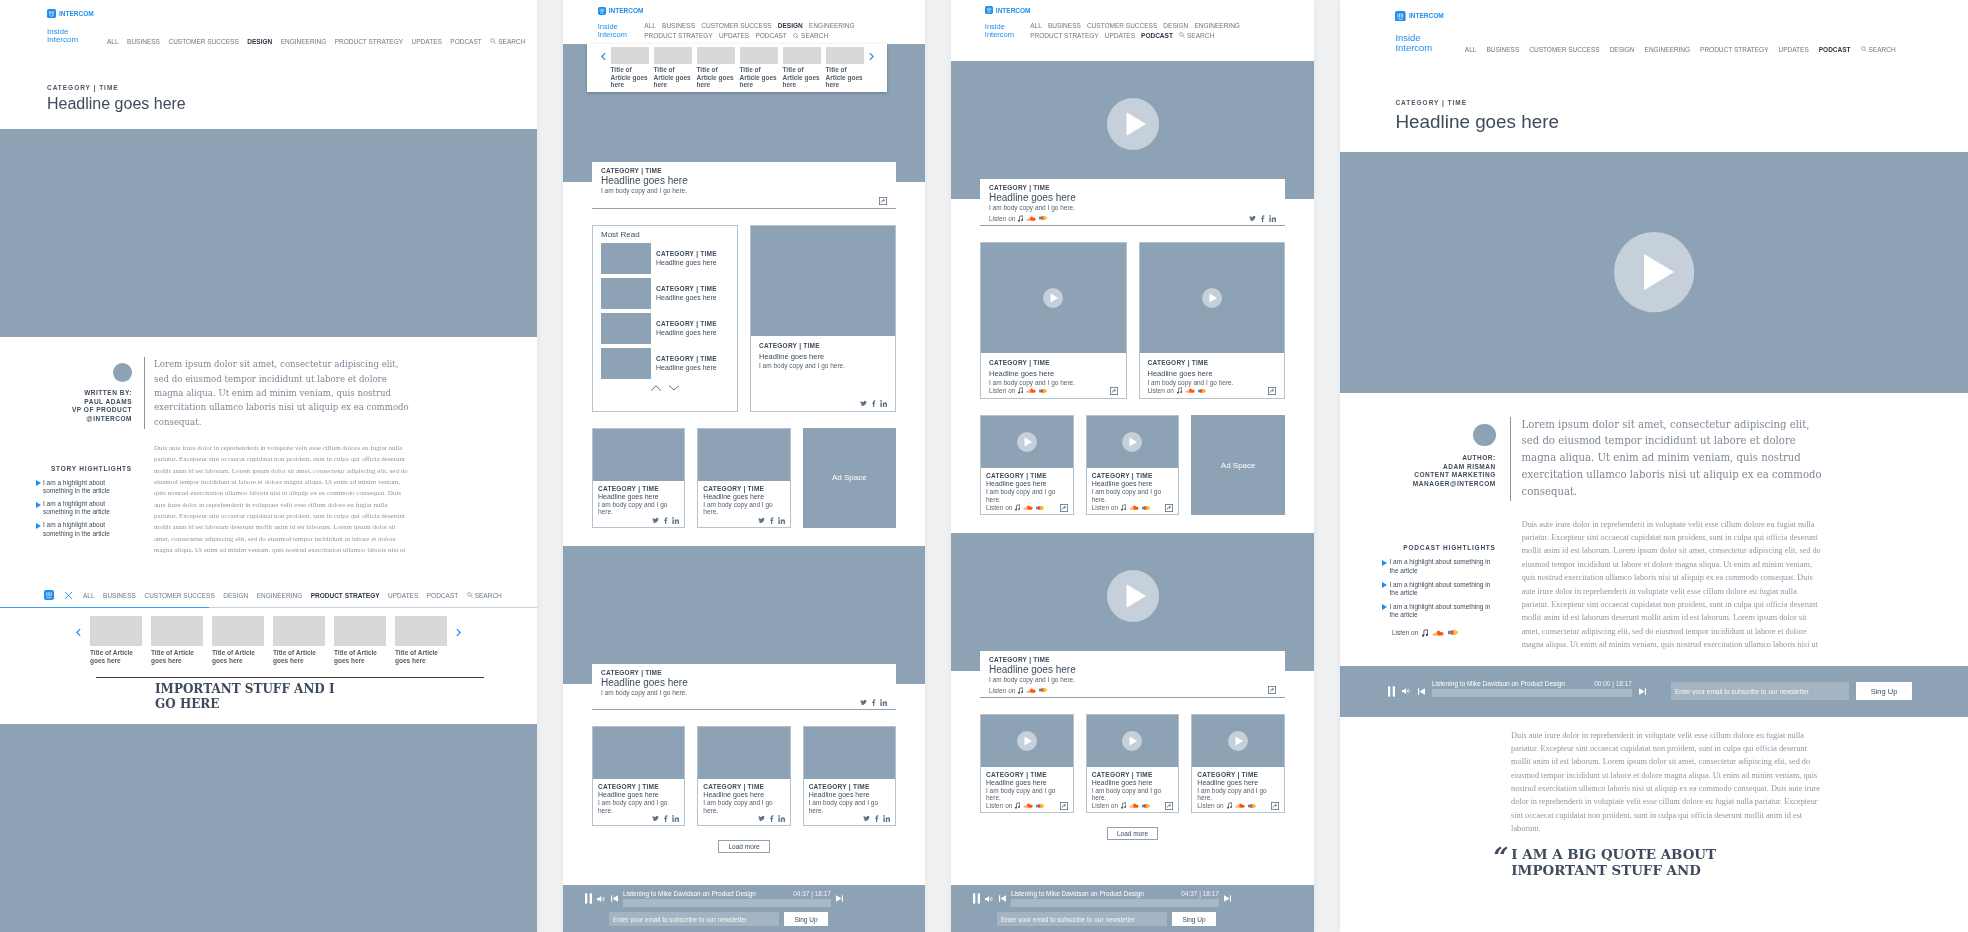 The width and height of the screenshot is (1968, 932). Describe the element at coordinates (656, 387) in the screenshot. I see `chevron-up-icon` at that location.